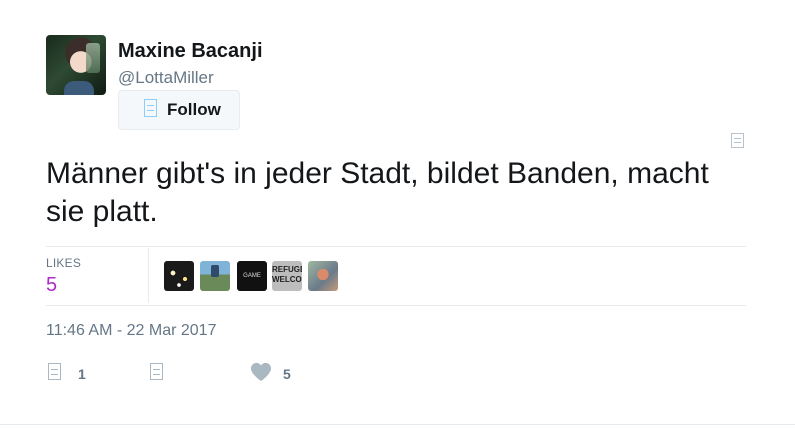 This screenshot has width=795, height=428. Describe the element at coordinates (131, 331) in the screenshot. I see `tweet-timestamp: 11:46 AM - 22 Mar 2017` at that location.